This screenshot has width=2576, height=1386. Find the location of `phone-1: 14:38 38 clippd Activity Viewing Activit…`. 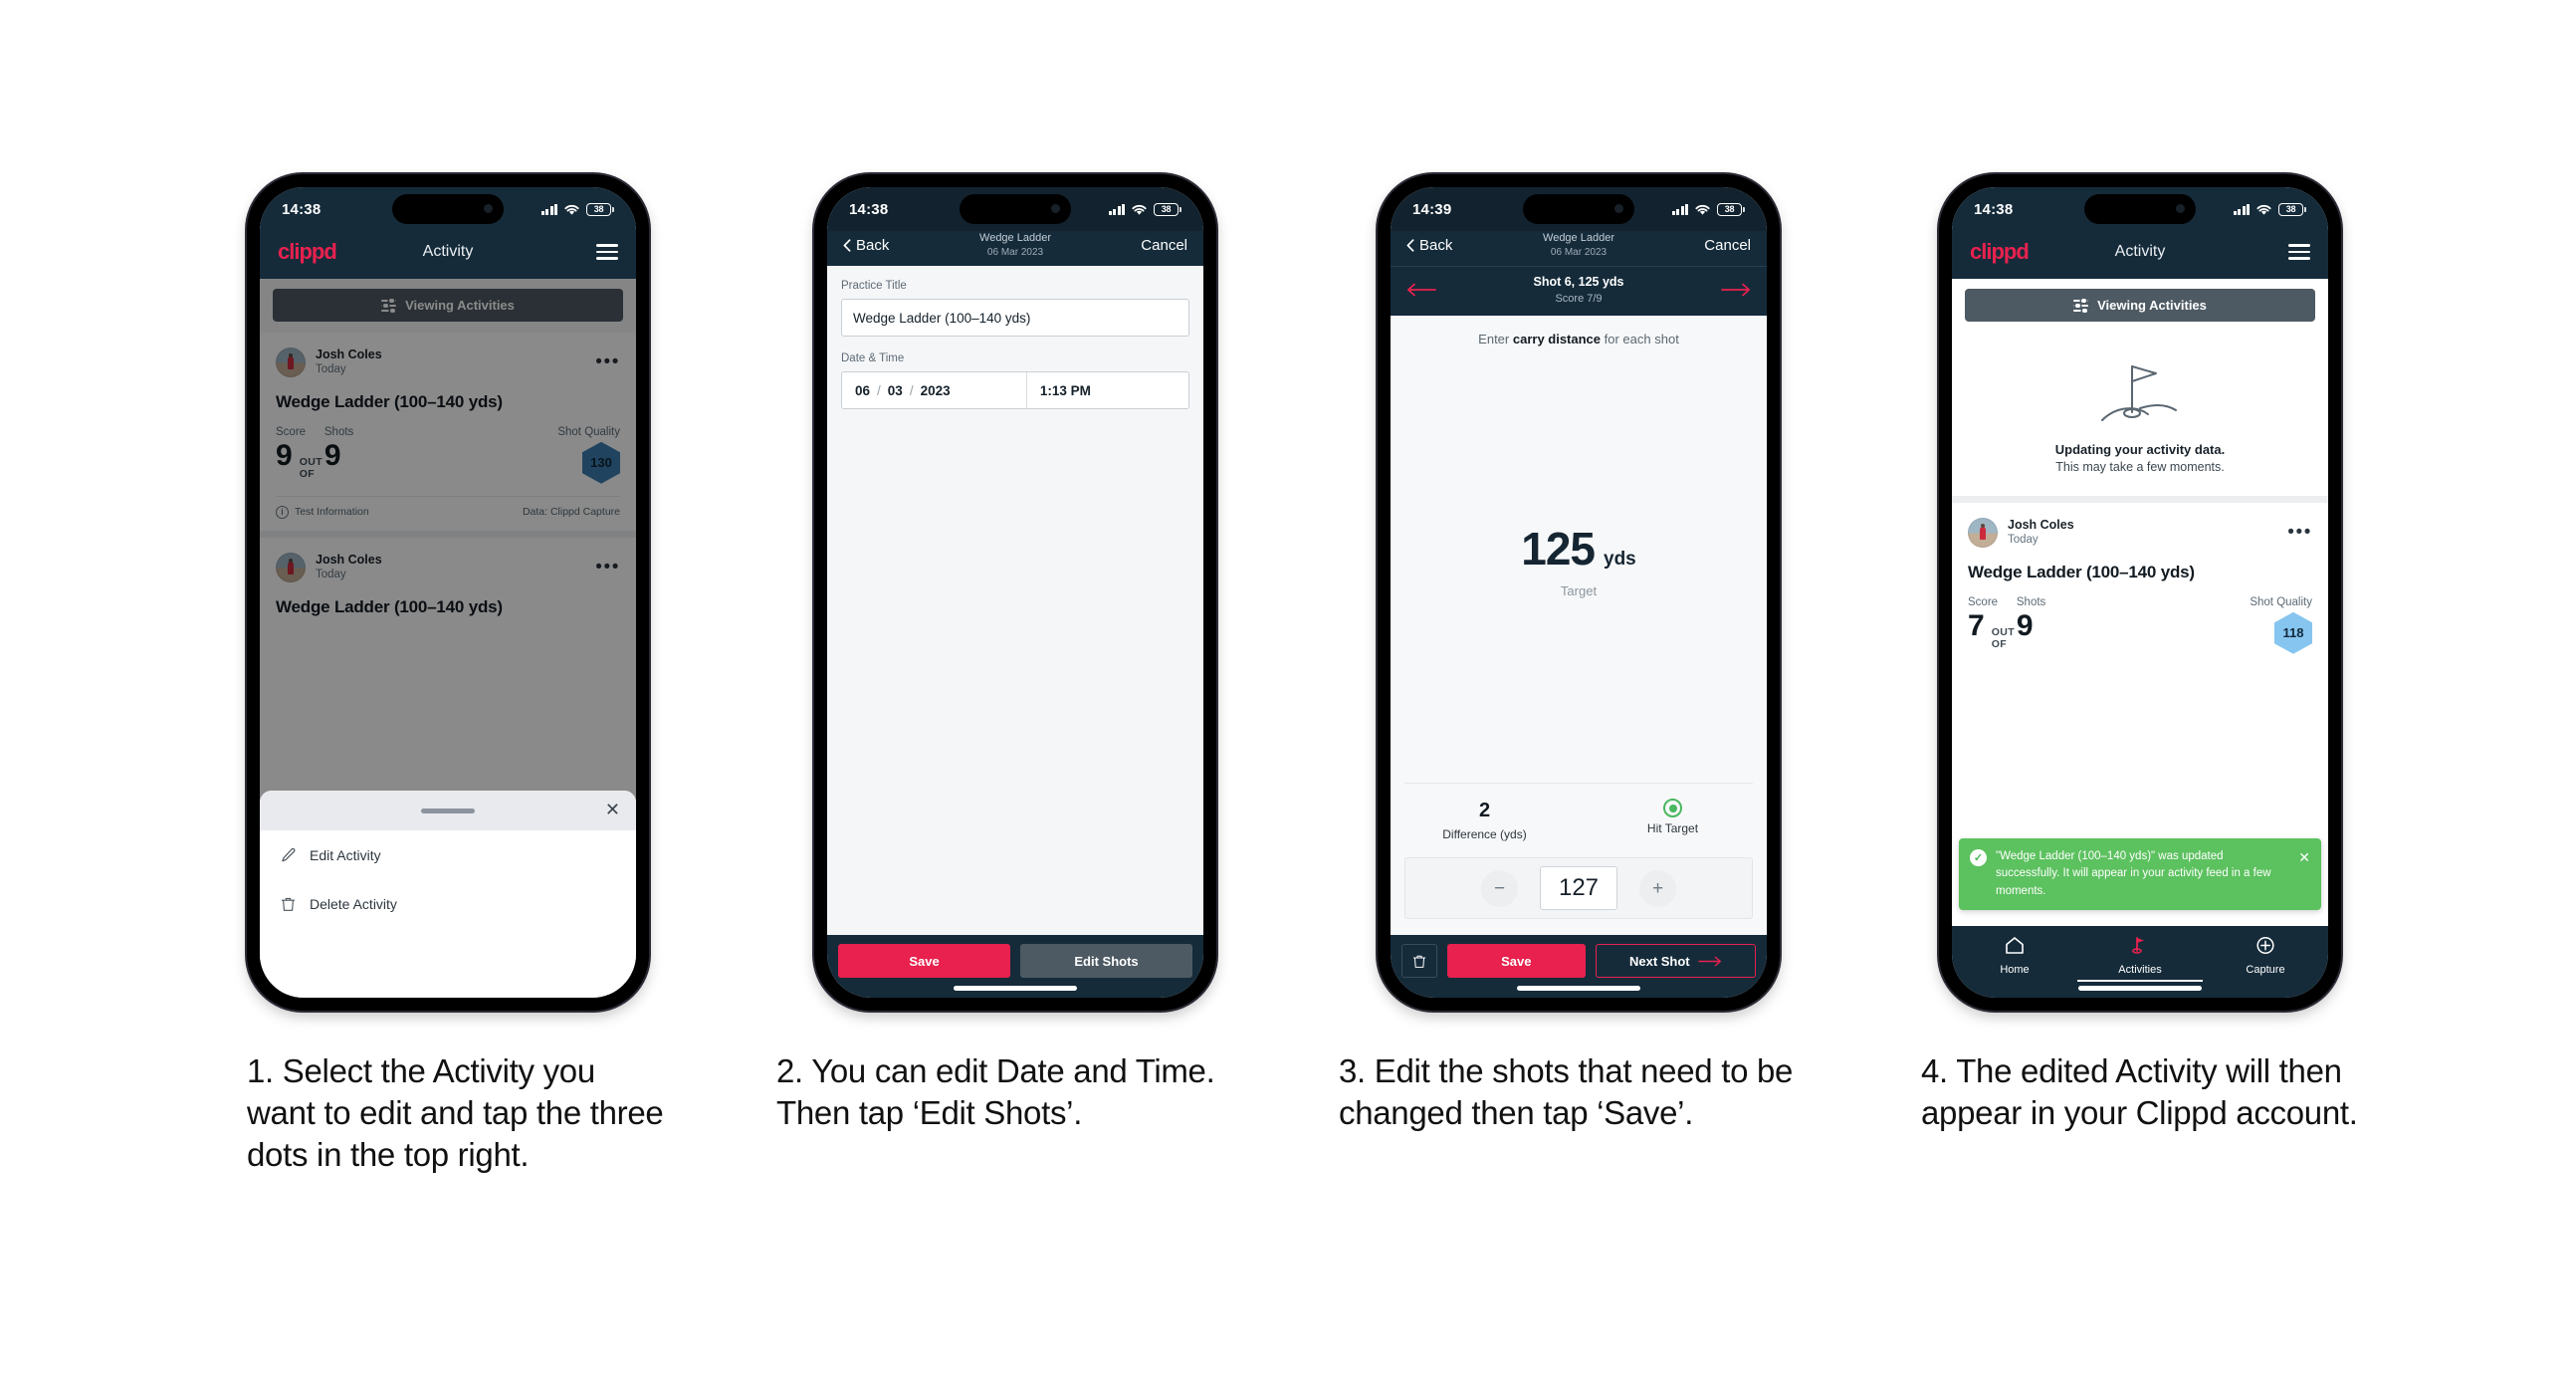

phone-1: 14:38 38 clippd Activity Viewing Activit… is located at coordinates (448, 592).